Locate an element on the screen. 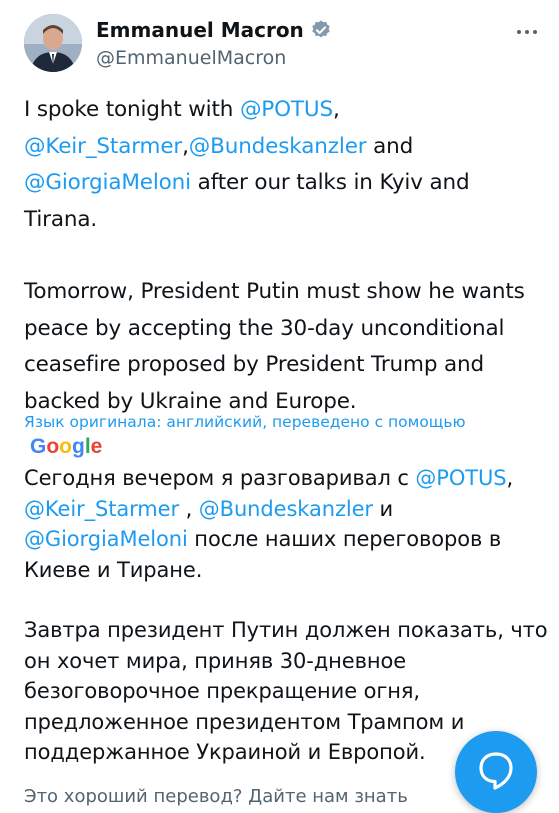  avatar is located at coordinates (53, 43).